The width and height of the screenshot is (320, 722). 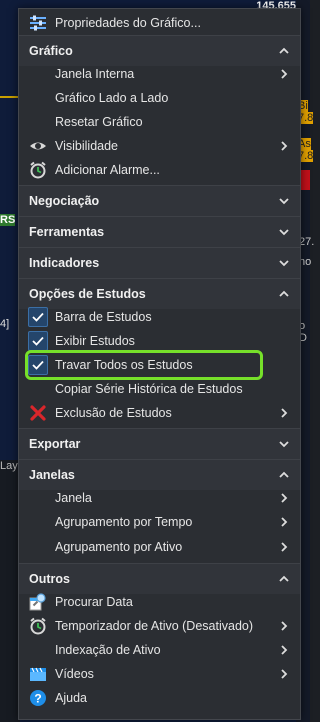 I want to click on menu-item-temporizador-de-ativo: Temporizador de Ativo (Desativado), so click(x=159, y=626).